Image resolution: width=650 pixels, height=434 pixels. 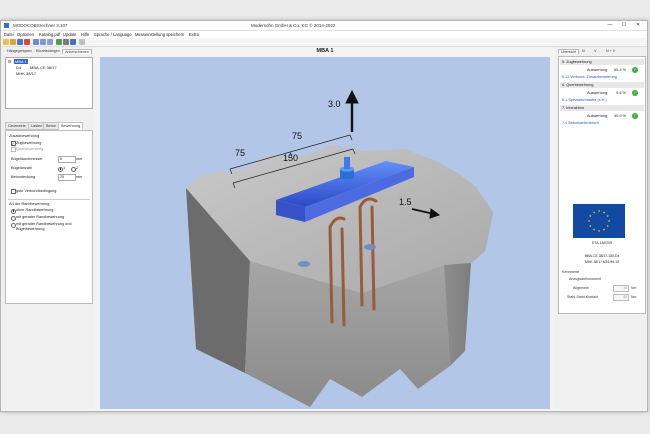 What do you see at coordinates (35, 210) in the screenshot?
I see `rand-opt1-label: ohne Randbewehrung` at bounding box center [35, 210].